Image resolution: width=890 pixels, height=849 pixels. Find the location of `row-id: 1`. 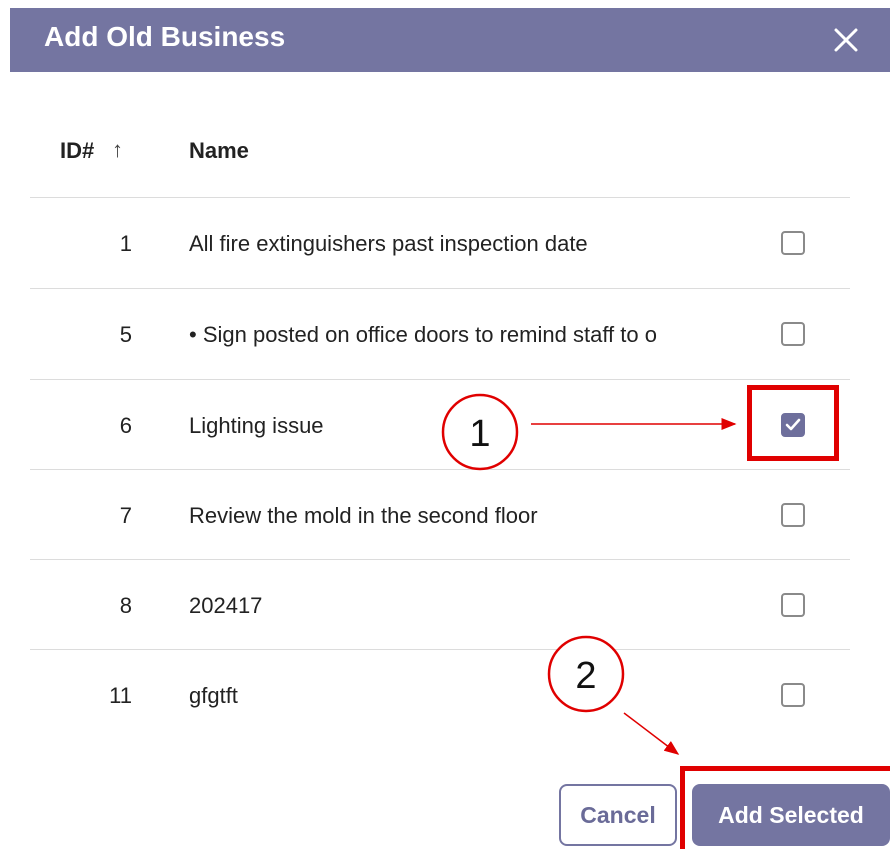

row-id: 1 is located at coordinates (125, 243).